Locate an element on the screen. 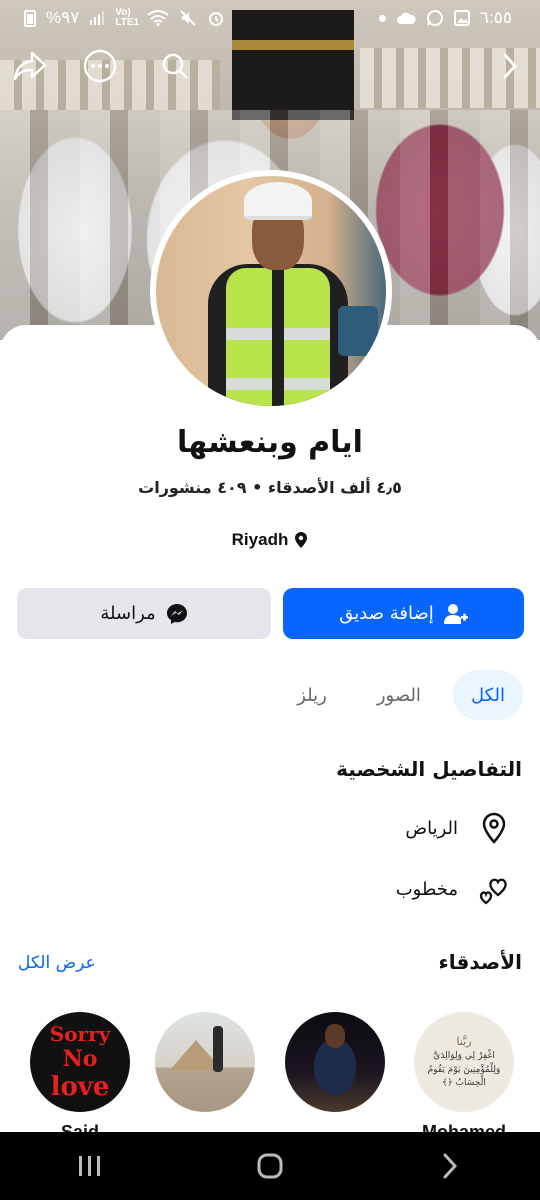 The image size is (540, 1200). friend-photo-text: No is located at coordinates (80, 1059).